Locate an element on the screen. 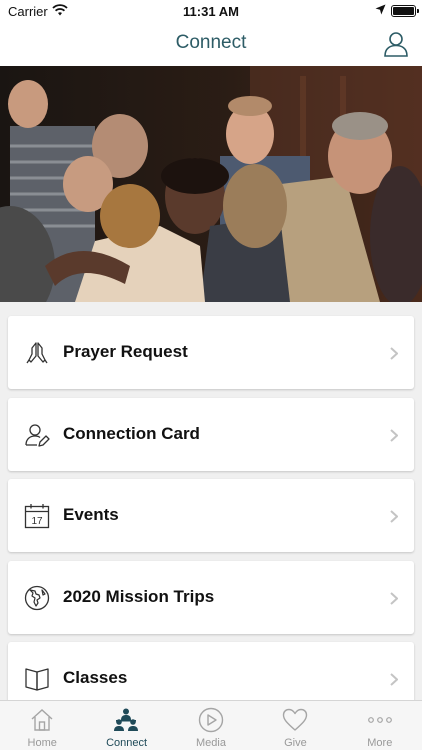  play-icon is located at coordinates (210, 720).